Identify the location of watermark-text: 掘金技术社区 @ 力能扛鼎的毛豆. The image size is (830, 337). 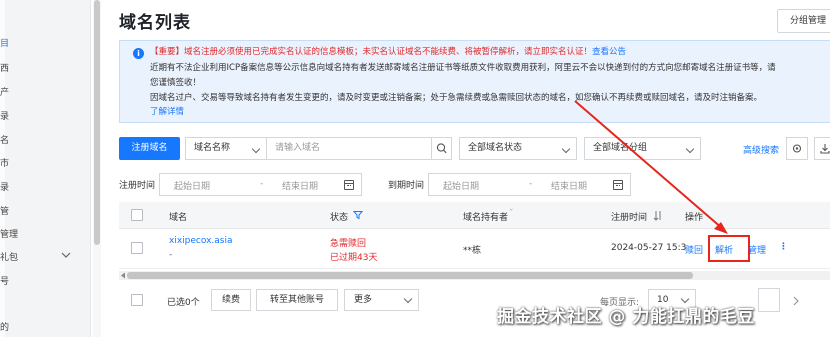
(626, 317).